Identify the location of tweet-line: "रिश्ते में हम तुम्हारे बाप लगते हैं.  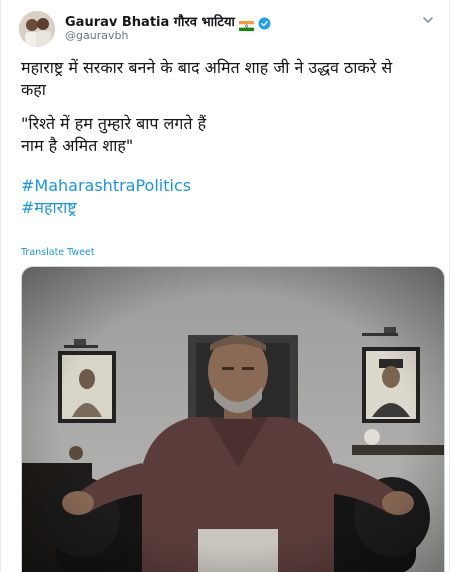
(114, 123).